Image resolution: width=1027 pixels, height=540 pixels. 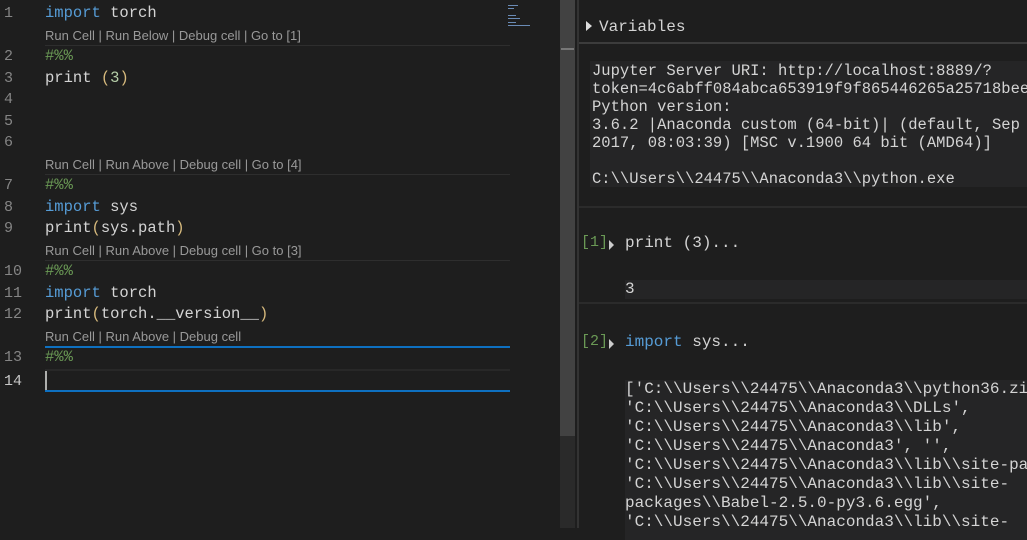 What do you see at coordinates (826, 289) in the screenshot?
I see `cell-1-output: 3` at bounding box center [826, 289].